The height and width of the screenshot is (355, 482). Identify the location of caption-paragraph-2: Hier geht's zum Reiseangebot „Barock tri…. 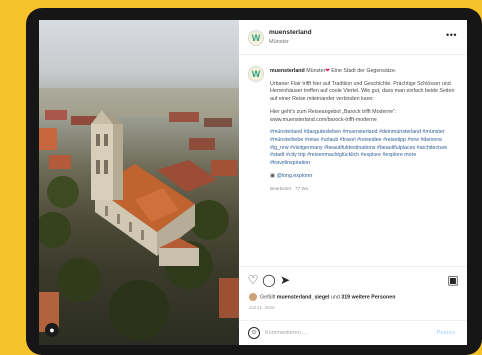
(333, 115).